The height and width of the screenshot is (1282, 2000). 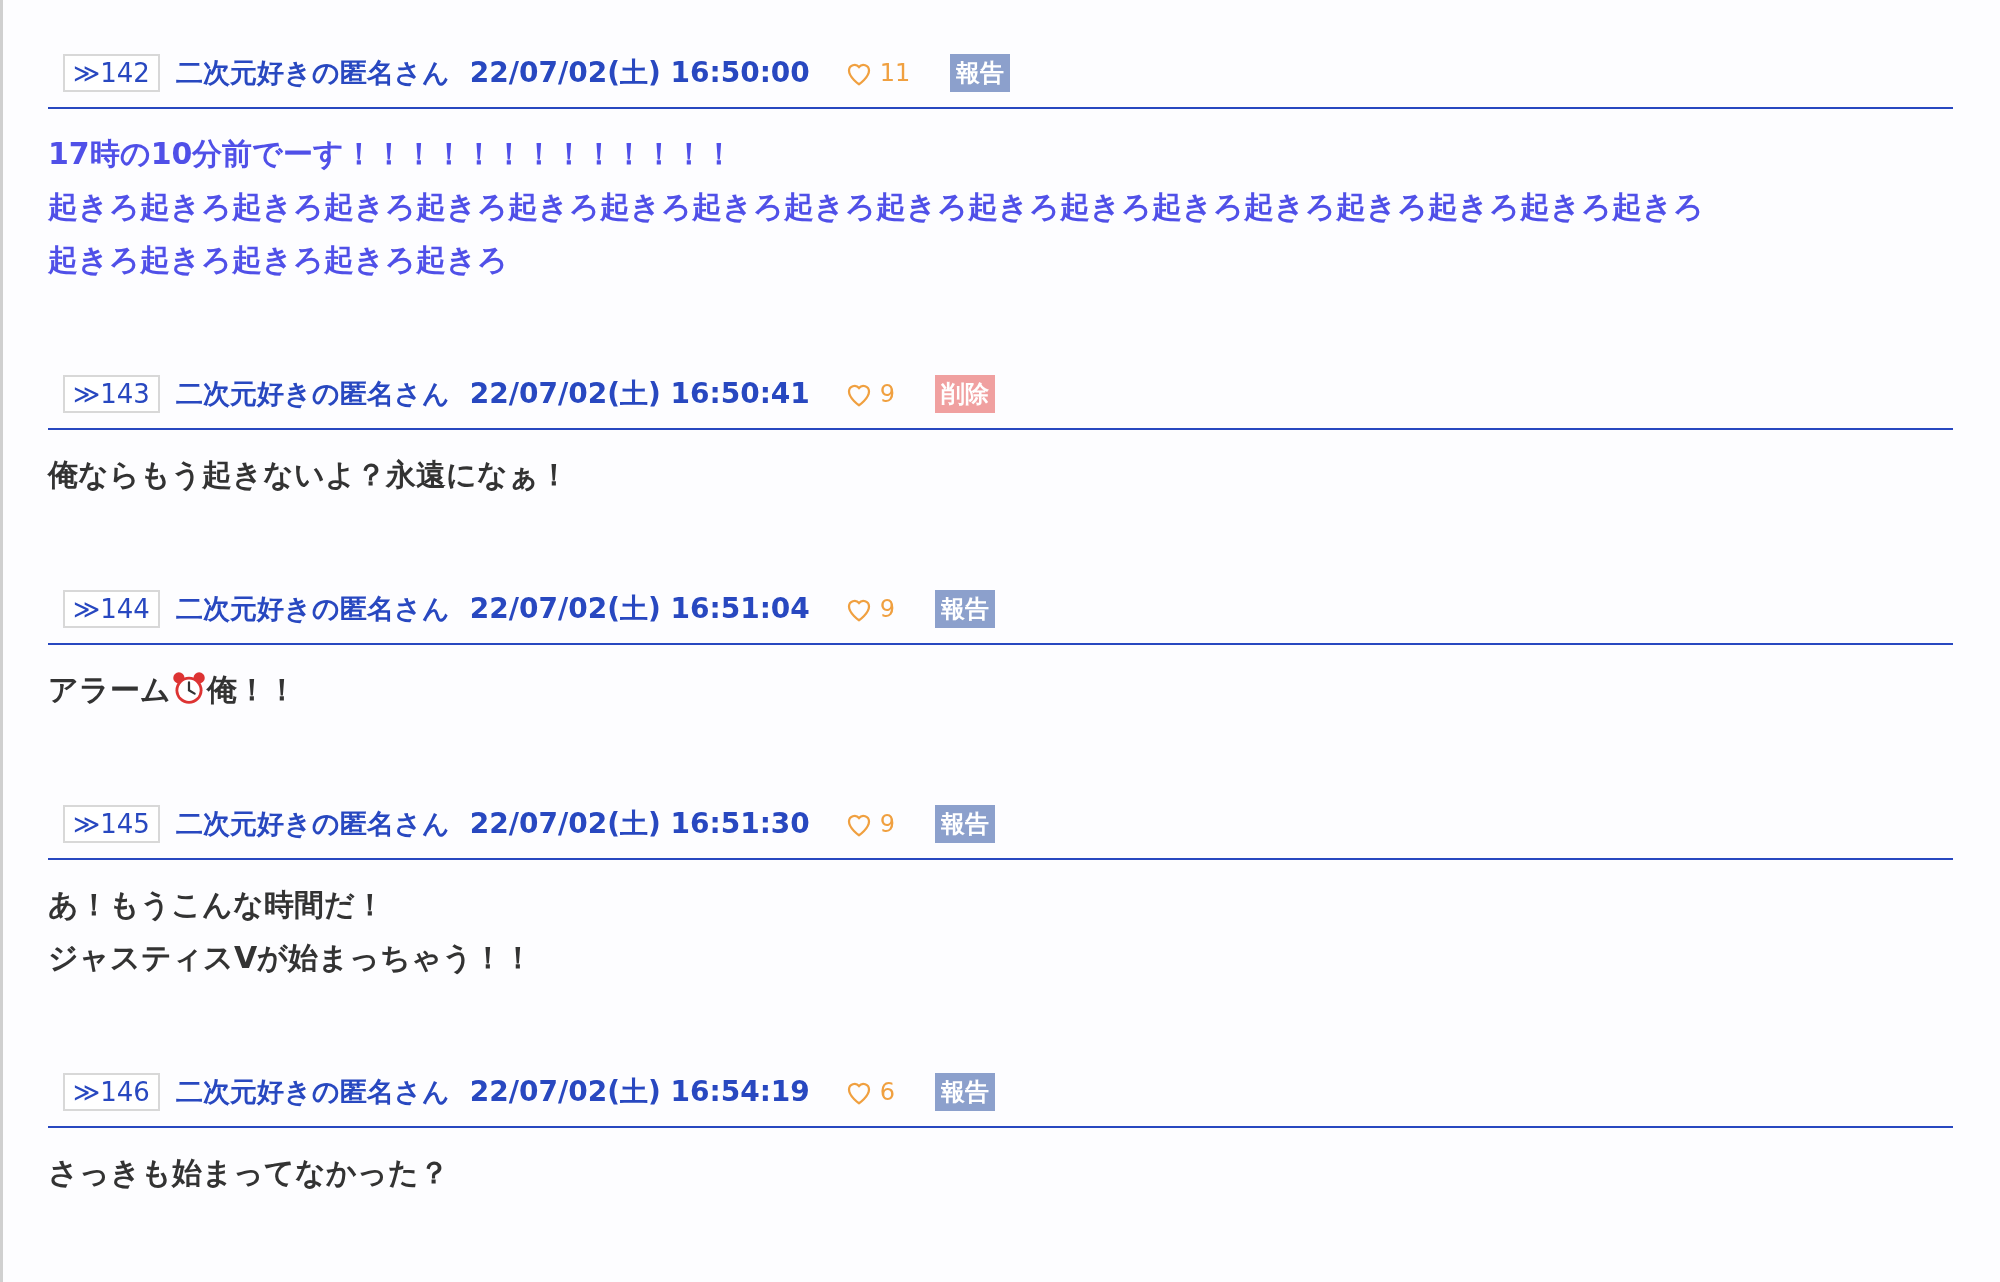 What do you see at coordinates (291, 958) in the screenshot?
I see `post-text: ジャスティスVが始まっちゃう！！` at bounding box center [291, 958].